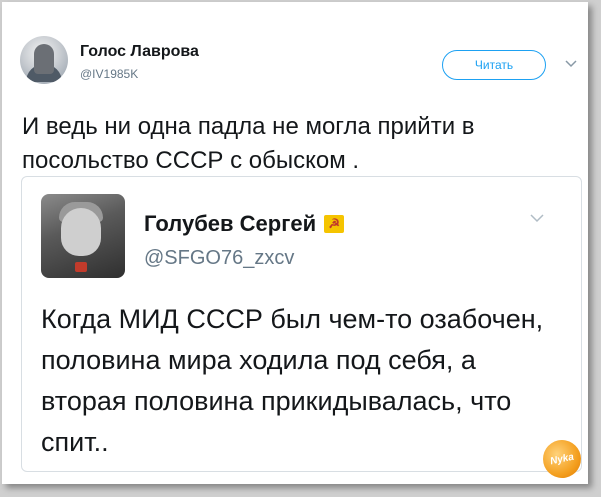 This screenshot has height=497, width=601. Describe the element at coordinates (219, 258) in the screenshot. I see `quoted-author-handle: @SFGO76_zxcv` at that location.